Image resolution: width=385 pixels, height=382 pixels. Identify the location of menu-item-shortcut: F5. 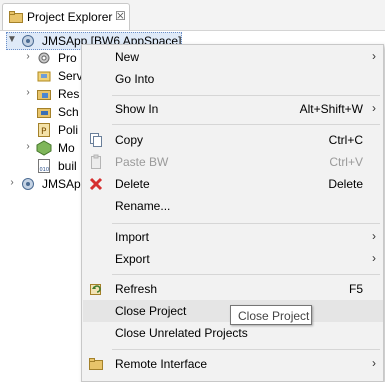
(355, 289).